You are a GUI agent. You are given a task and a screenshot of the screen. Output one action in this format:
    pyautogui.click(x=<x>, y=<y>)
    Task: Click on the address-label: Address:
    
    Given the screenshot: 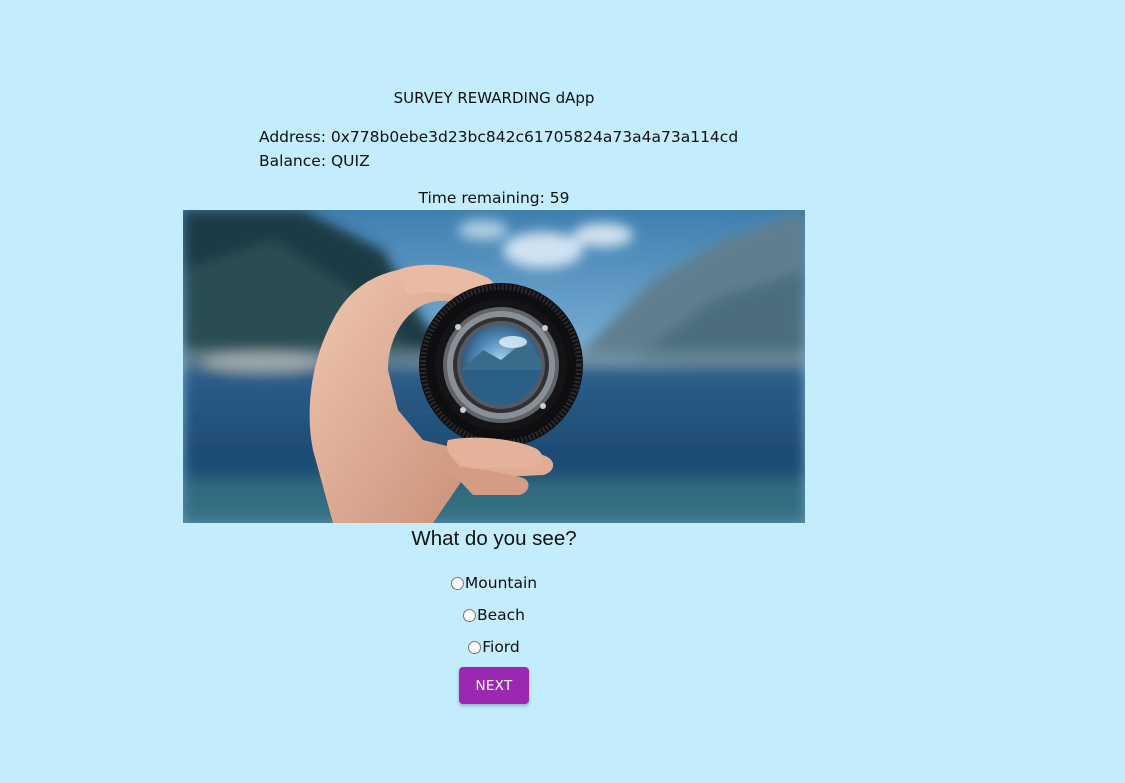 What is the action you would take?
    pyautogui.click(x=292, y=137)
    